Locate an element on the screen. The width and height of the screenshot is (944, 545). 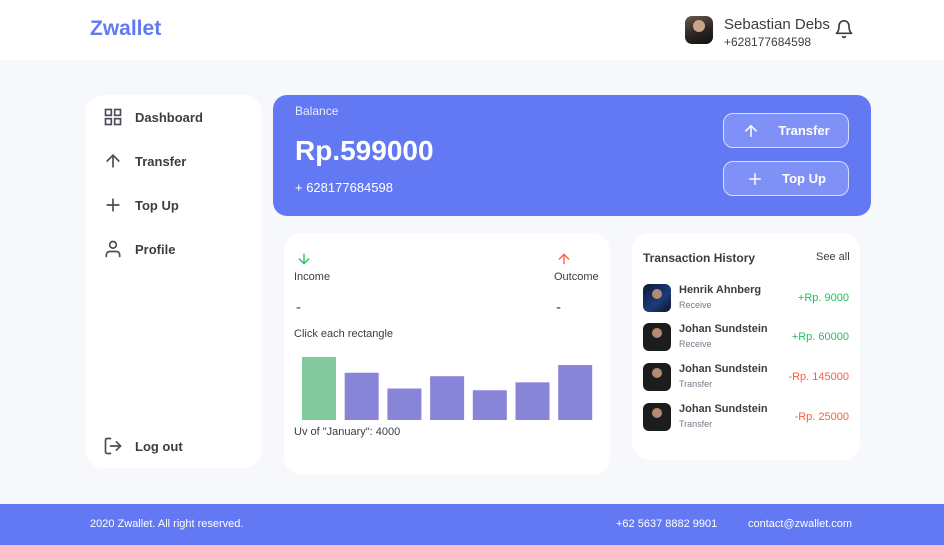
arrow-down-icon is located at coordinates (304, 259).